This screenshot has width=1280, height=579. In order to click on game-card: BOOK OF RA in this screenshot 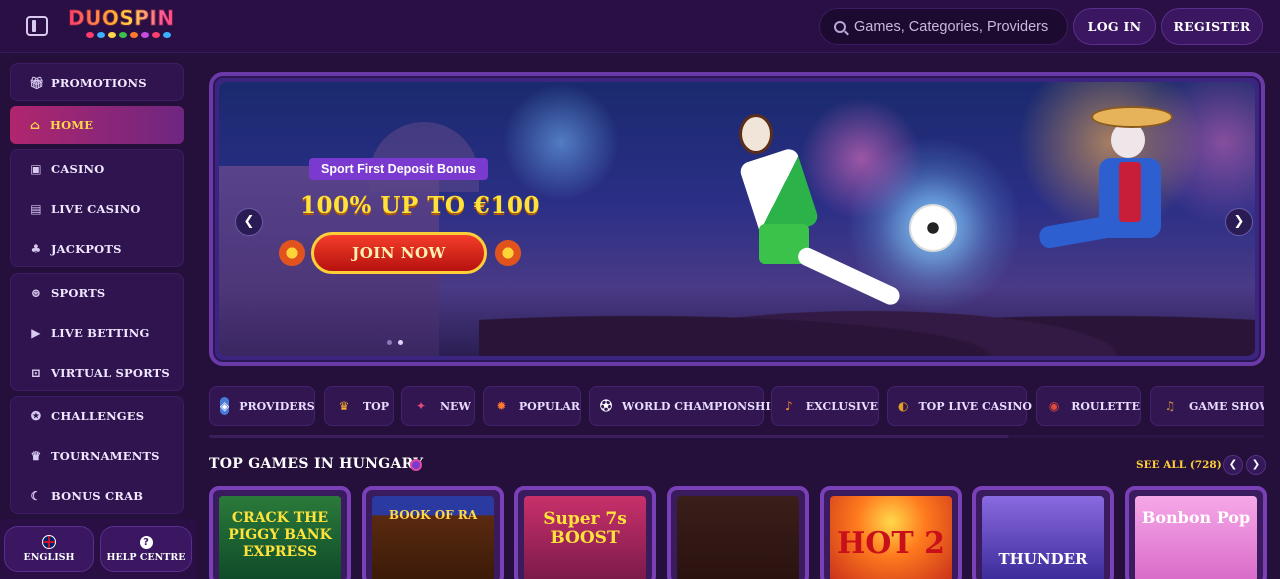, I will do `click(433, 532)`.